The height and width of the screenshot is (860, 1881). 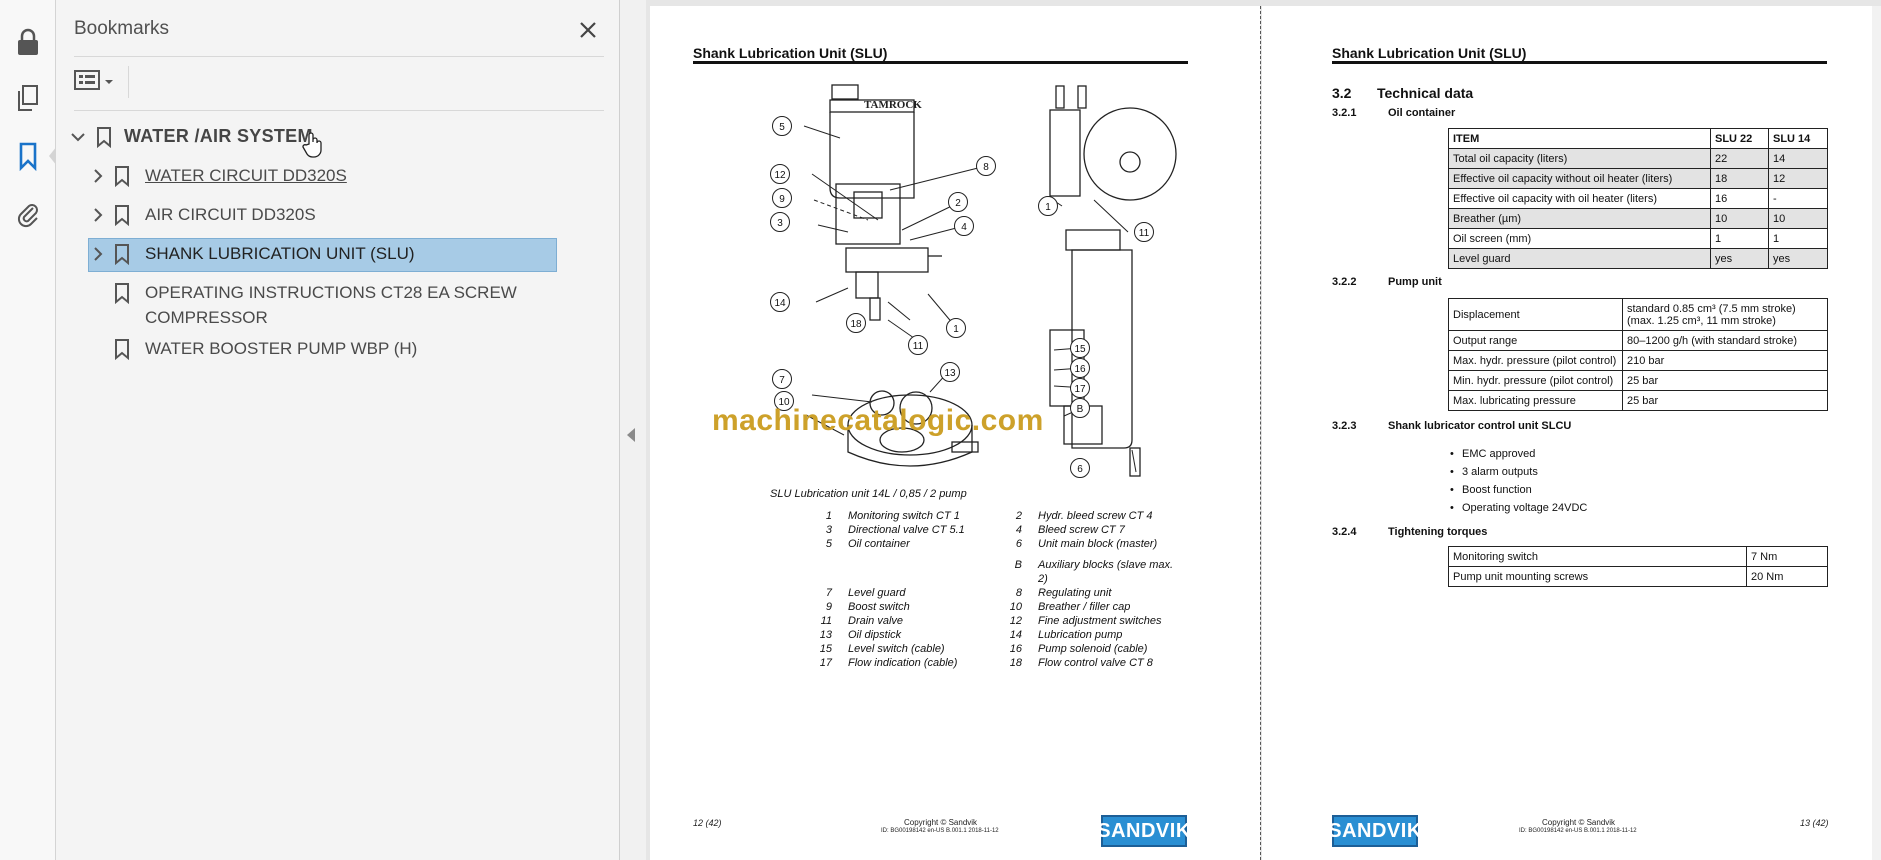 What do you see at coordinates (1518, 511) in the screenshot?
I see `list-item: Operating voltage 24VDC` at bounding box center [1518, 511].